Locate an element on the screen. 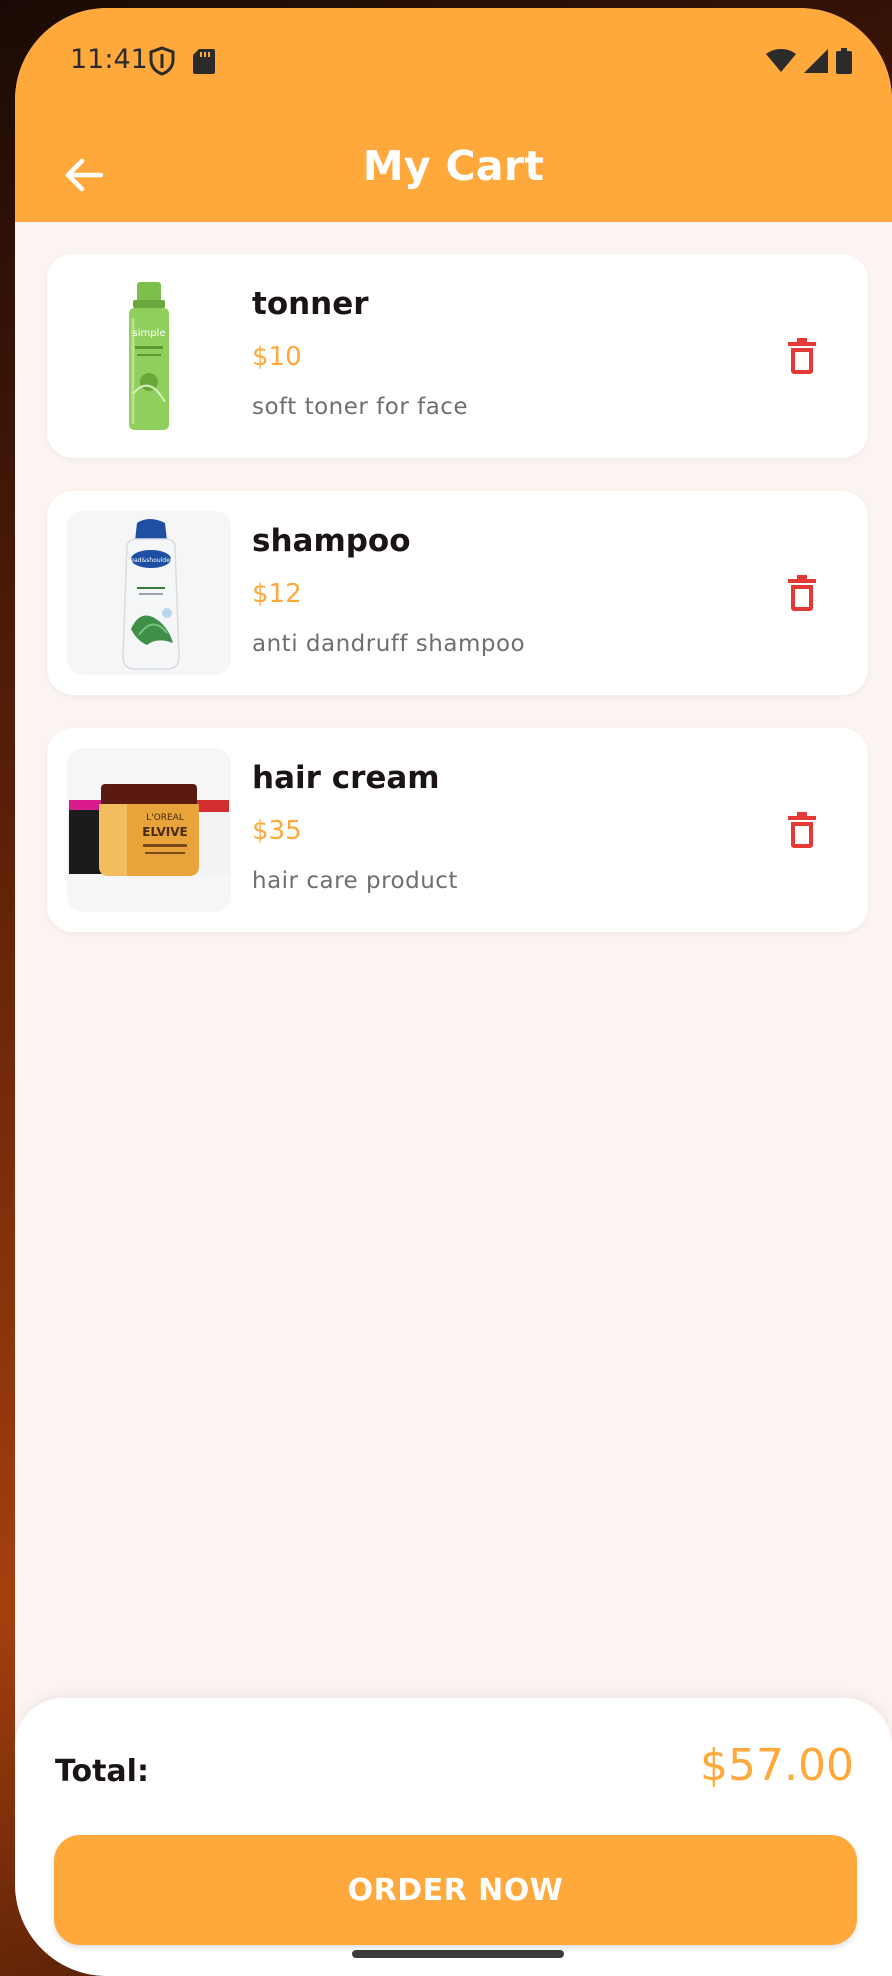 This screenshot has height=1976, width=892. item-price: $10 is located at coordinates (277, 357).